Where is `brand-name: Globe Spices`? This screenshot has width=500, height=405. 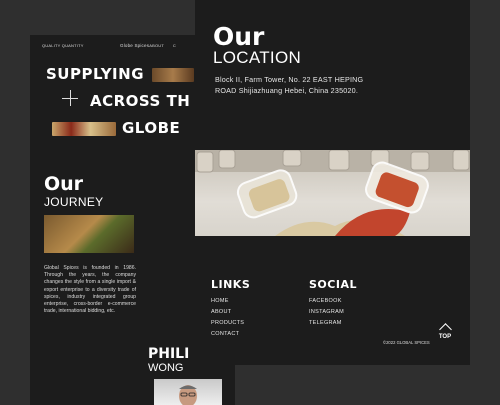
brand-name: Globe Spices is located at coordinates (134, 45).